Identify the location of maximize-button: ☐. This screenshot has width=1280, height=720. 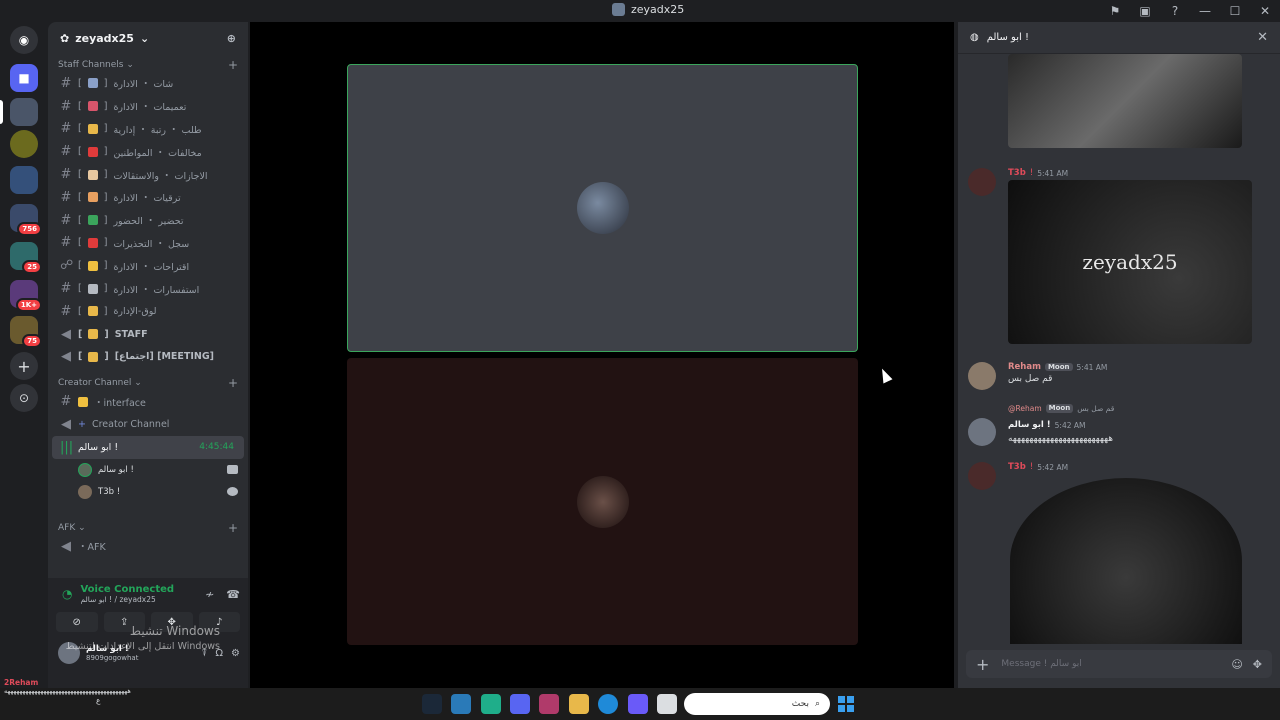
(1235, 11).